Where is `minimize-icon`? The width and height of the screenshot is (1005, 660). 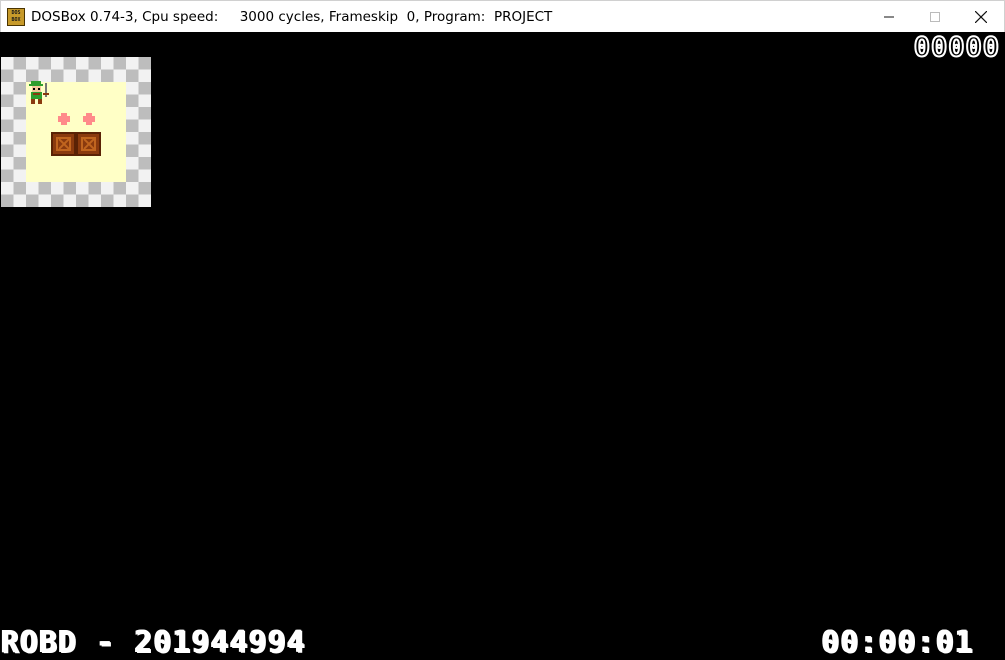
minimize-icon is located at coordinates (889, 17).